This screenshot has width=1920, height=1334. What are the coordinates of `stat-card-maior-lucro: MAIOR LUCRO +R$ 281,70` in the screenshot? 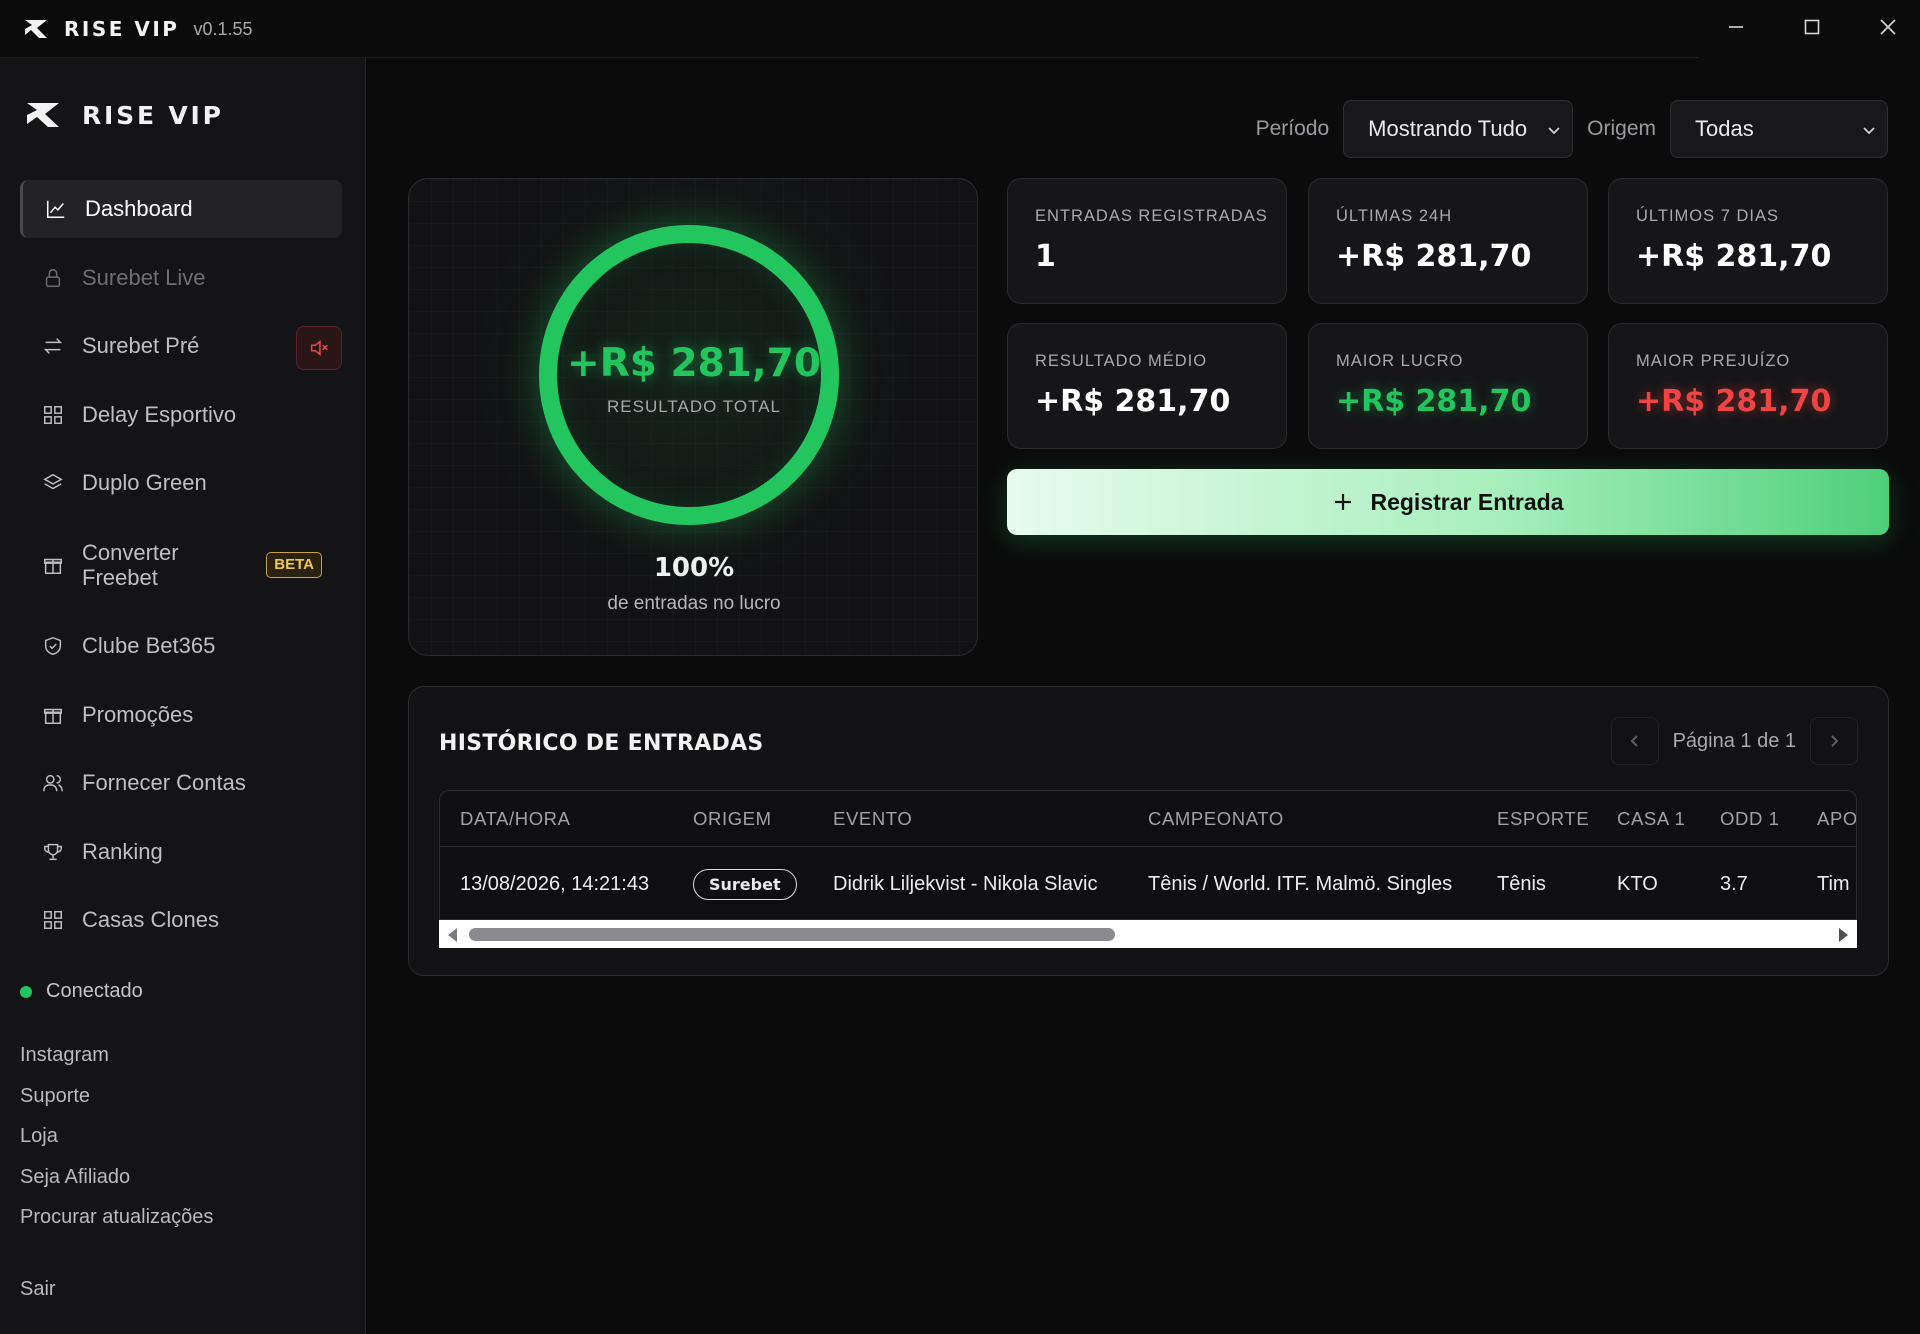 It's located at (1448, 386).